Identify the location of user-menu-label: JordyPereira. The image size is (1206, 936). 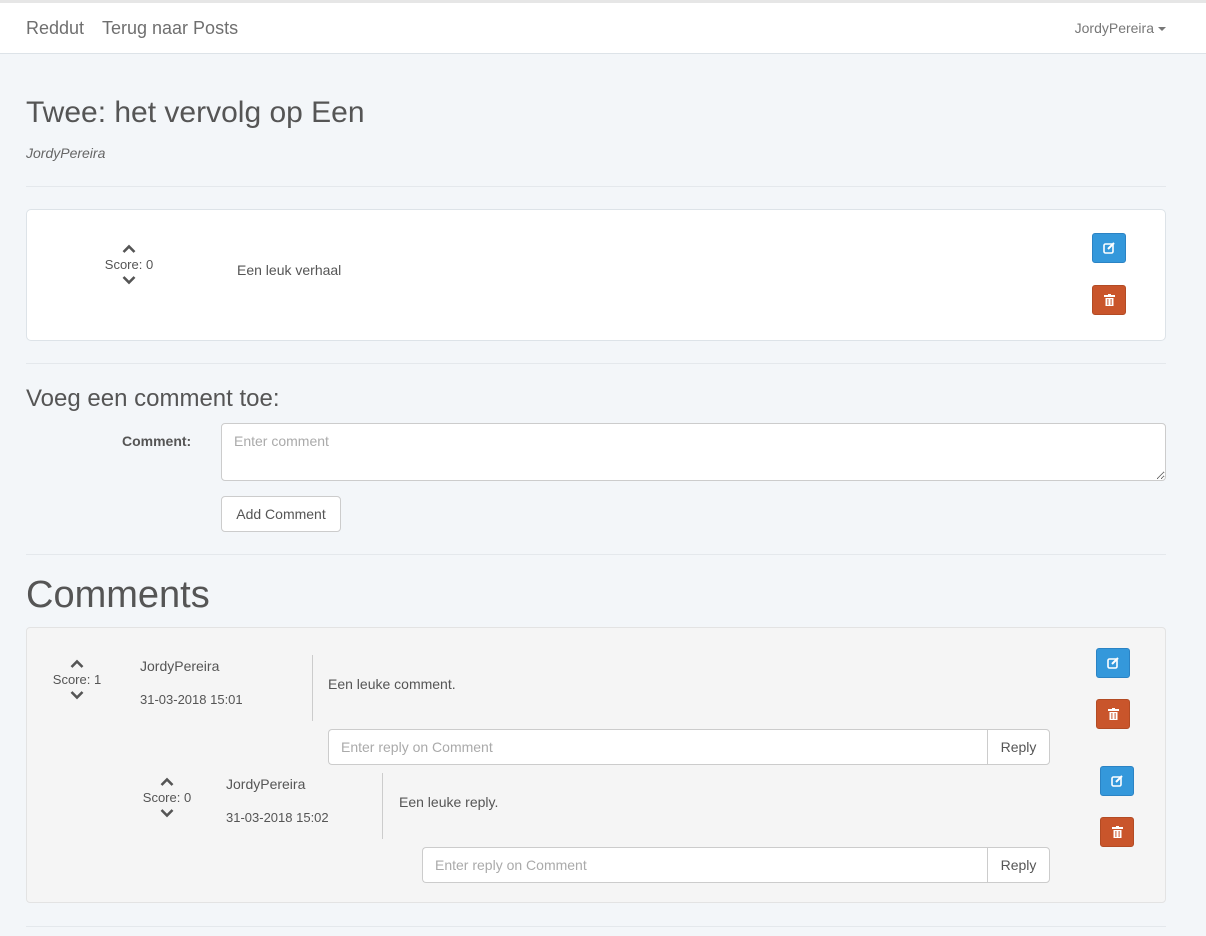
(1114, 28).